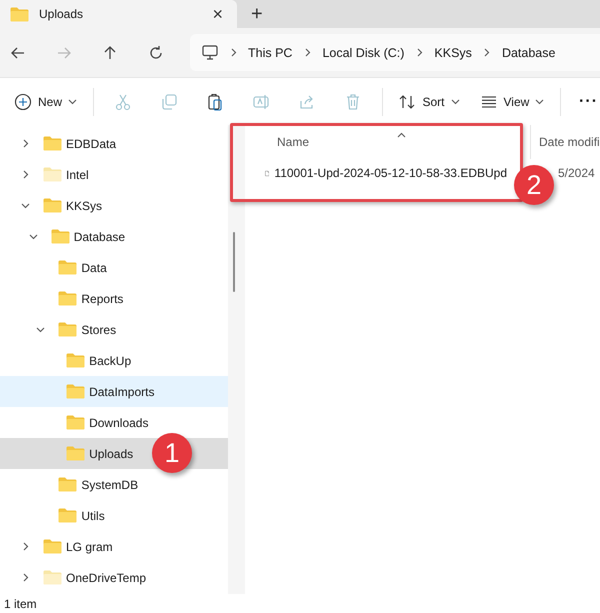  I want to click on file-item: 110001-Upd-2024-05-12-10-58-33.EDBUpd, so click(376, 173).